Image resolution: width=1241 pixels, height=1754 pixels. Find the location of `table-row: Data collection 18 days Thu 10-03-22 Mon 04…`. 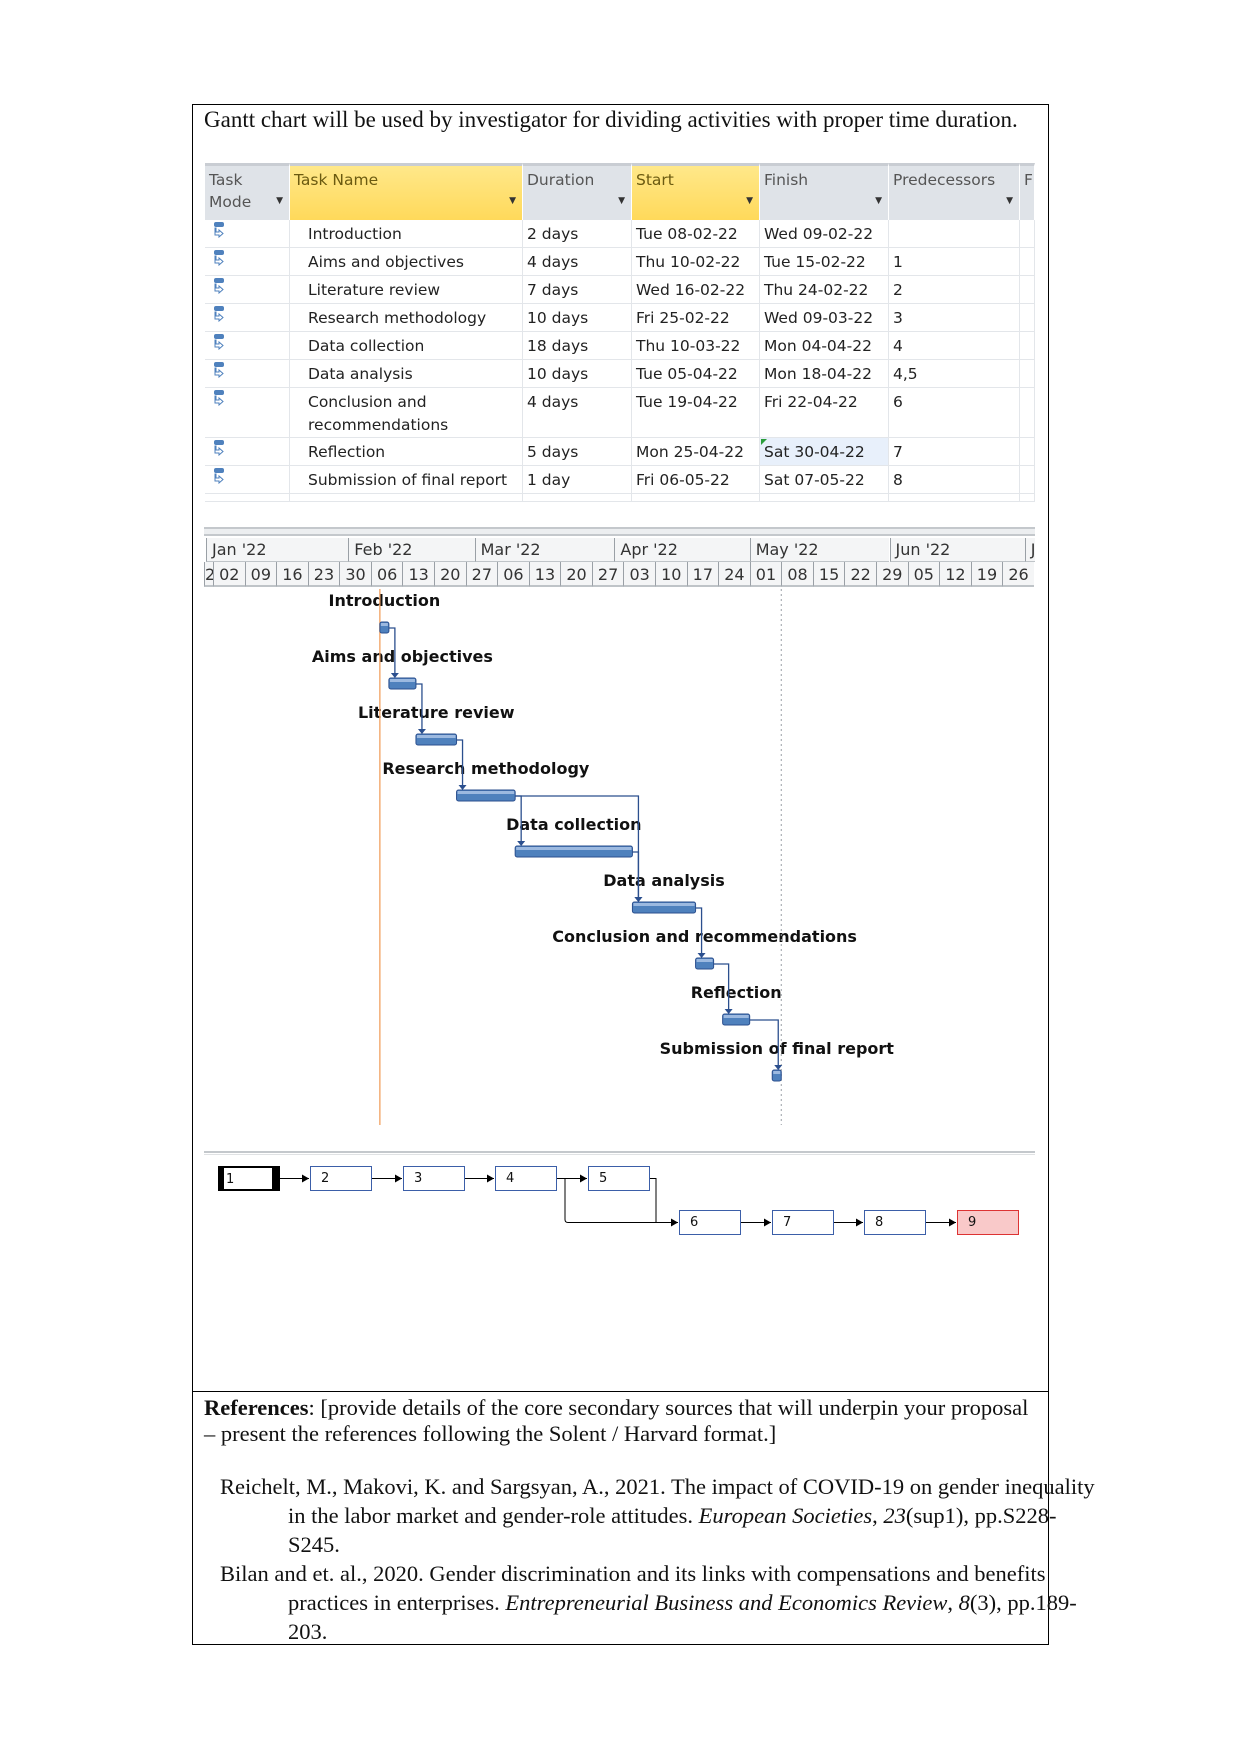

table-row: Data collection 18 days Thu 10-03-22 Mon 04… is located at coordinates (620, 346).